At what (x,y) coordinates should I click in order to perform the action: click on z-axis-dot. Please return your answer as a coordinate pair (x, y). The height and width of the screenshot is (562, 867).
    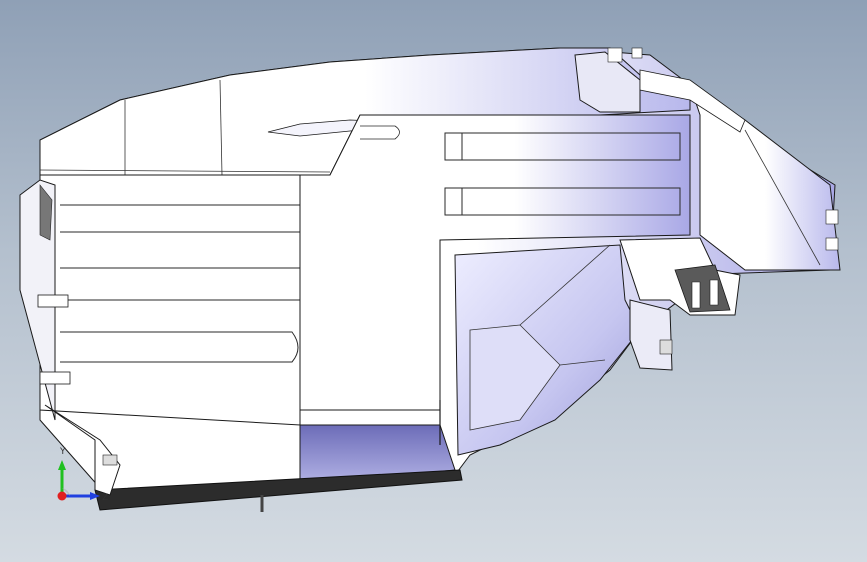
    Looking at the image, I should click on (62, 496).